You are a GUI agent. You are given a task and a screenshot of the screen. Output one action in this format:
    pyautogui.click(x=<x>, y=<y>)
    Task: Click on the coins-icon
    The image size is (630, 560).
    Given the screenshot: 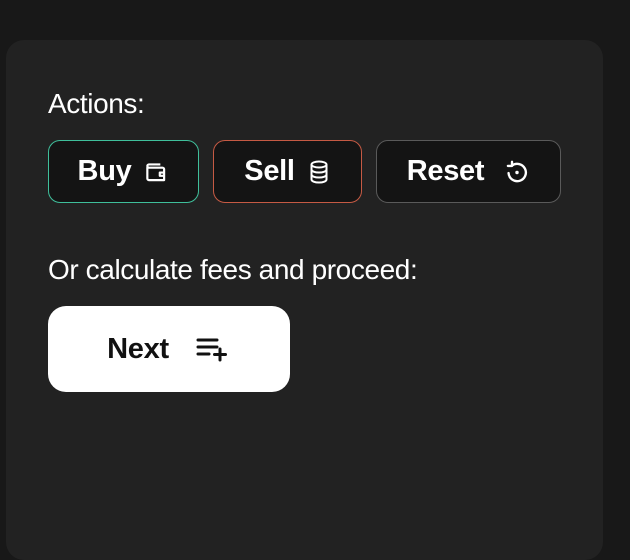 What is the action you would take?
    pyautogui.click(x=319, y=172)
    